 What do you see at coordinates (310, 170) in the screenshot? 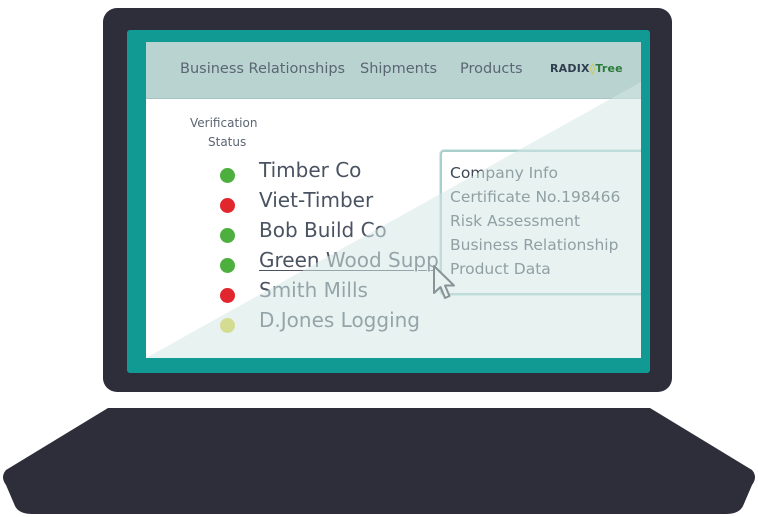
I see `supplier-name: Timber Co` at bounding box center [310, 170].